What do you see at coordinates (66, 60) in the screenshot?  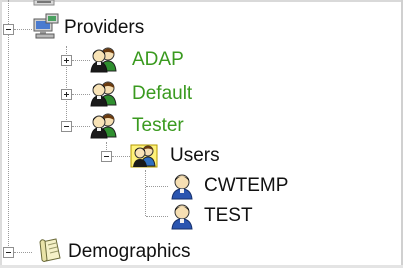 I see `adap-expand-toggle` at bounding box center [66, 60].